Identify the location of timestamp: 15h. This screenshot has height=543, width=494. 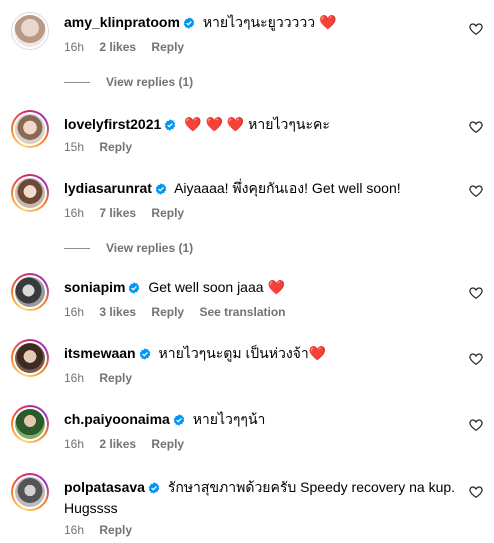
(74, 147).